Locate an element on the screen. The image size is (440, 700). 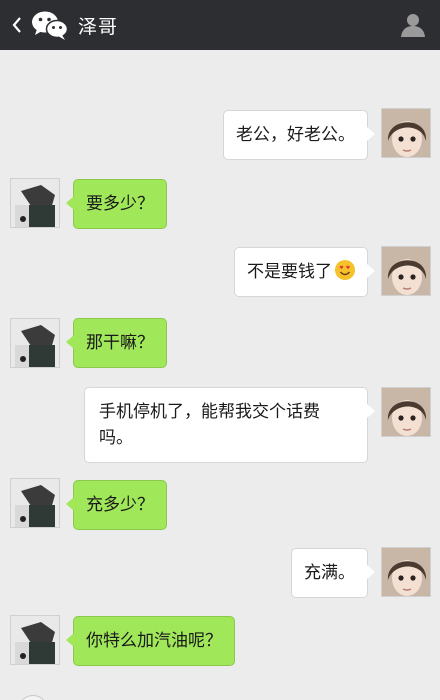
message-bubble-incoming: 要多少？ is located at coordinates (116, 204).